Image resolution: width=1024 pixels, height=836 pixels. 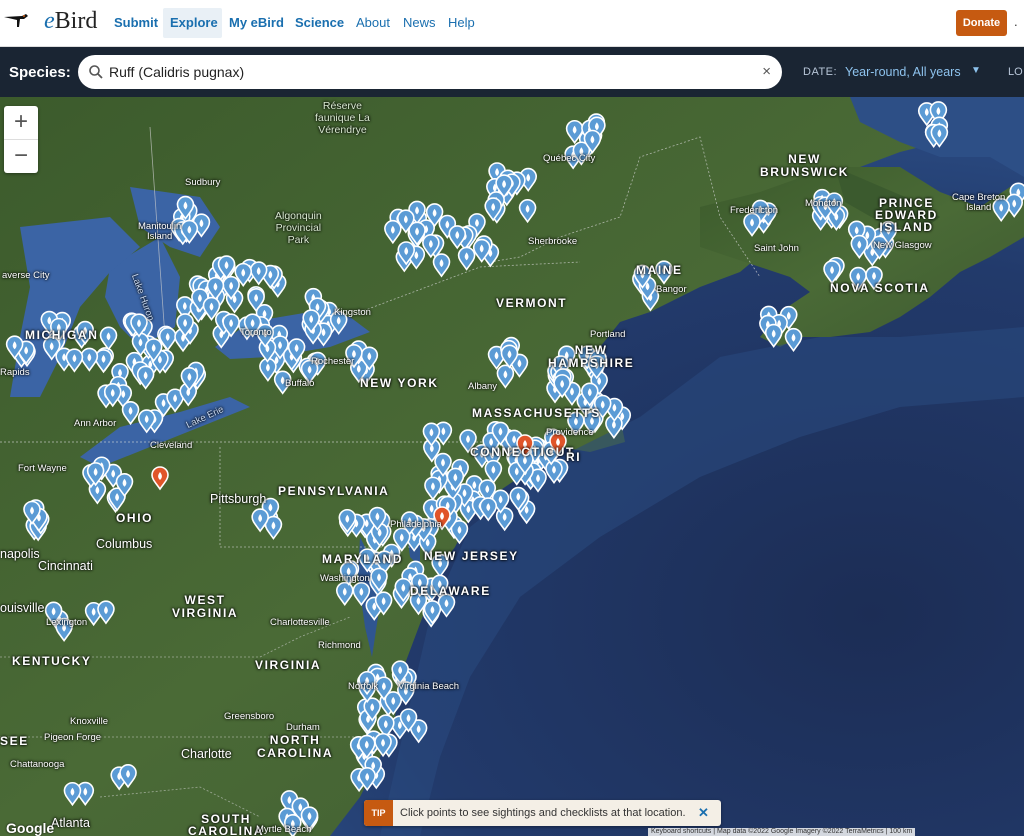 I want to click on map-label-ann-arbor: Ann Arbor, so click(x=95, y=423).